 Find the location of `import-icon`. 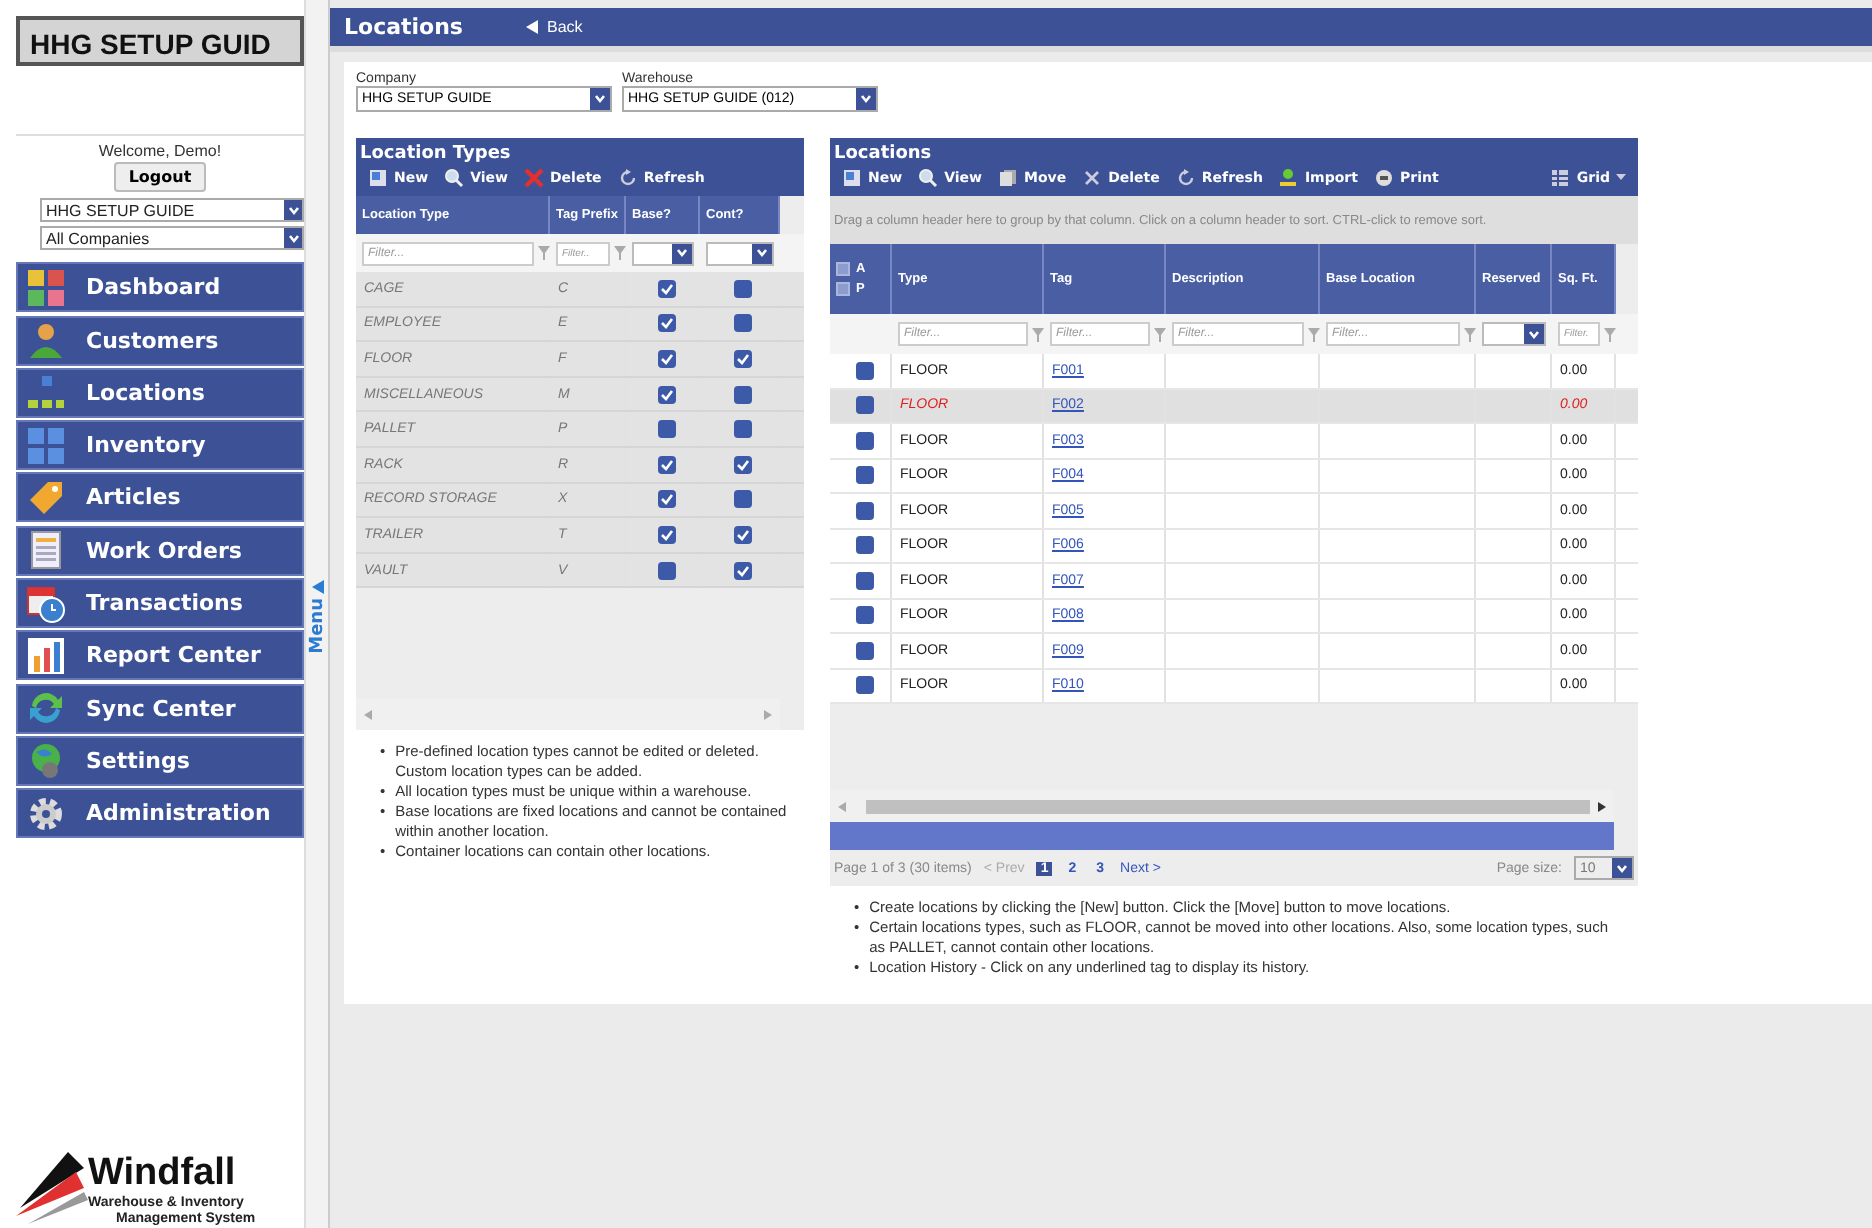

import-icon is located at coordinates (1288, 178).